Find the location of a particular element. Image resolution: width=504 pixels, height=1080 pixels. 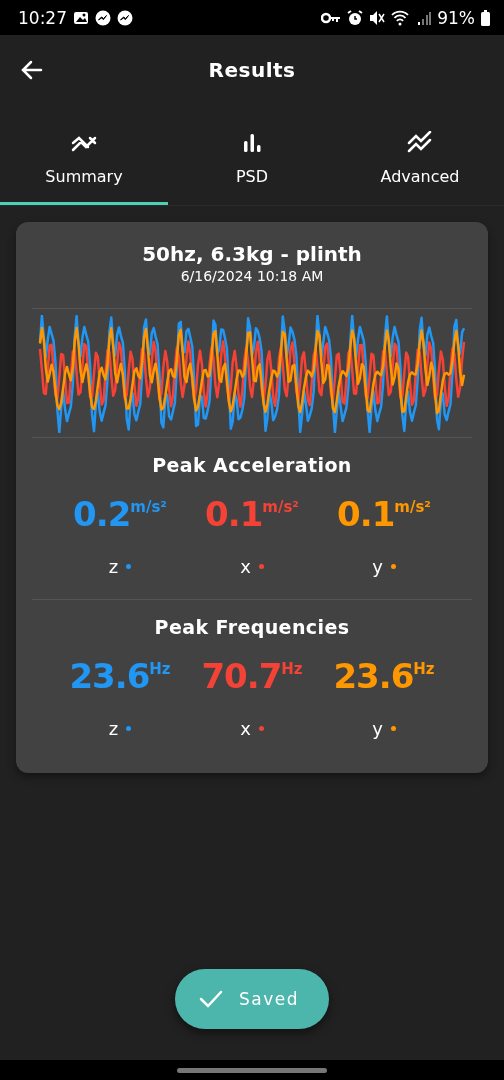

home-handle is located at coordinates (252, 1070).